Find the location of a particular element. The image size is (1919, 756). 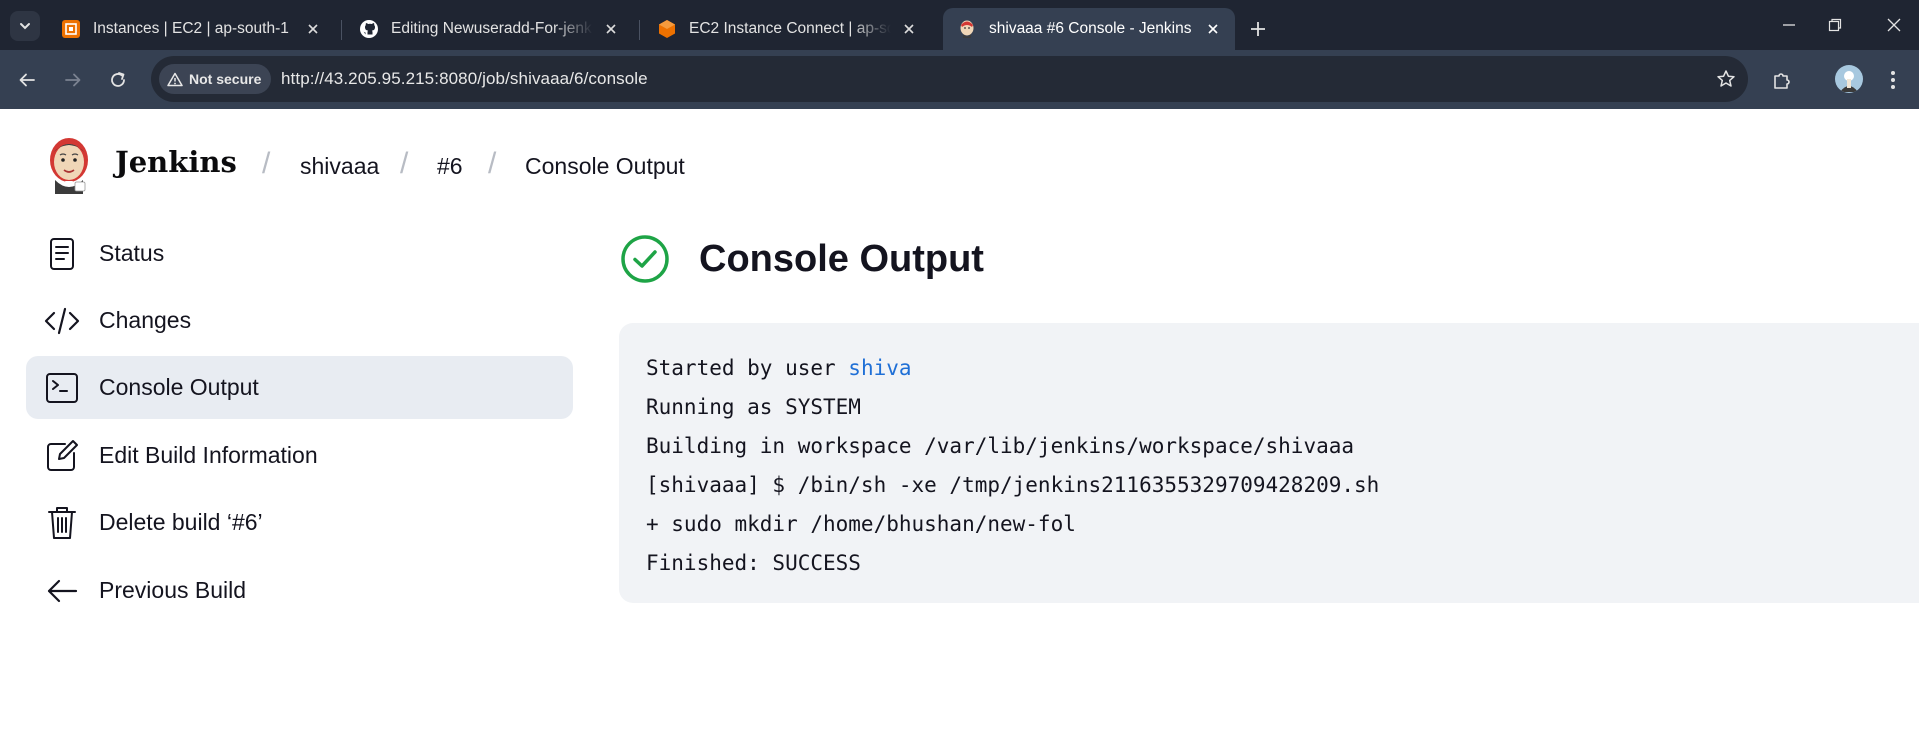

tab-title: EC2 Instance Connect | ap-south-1 is located at coordinates (790, 28).